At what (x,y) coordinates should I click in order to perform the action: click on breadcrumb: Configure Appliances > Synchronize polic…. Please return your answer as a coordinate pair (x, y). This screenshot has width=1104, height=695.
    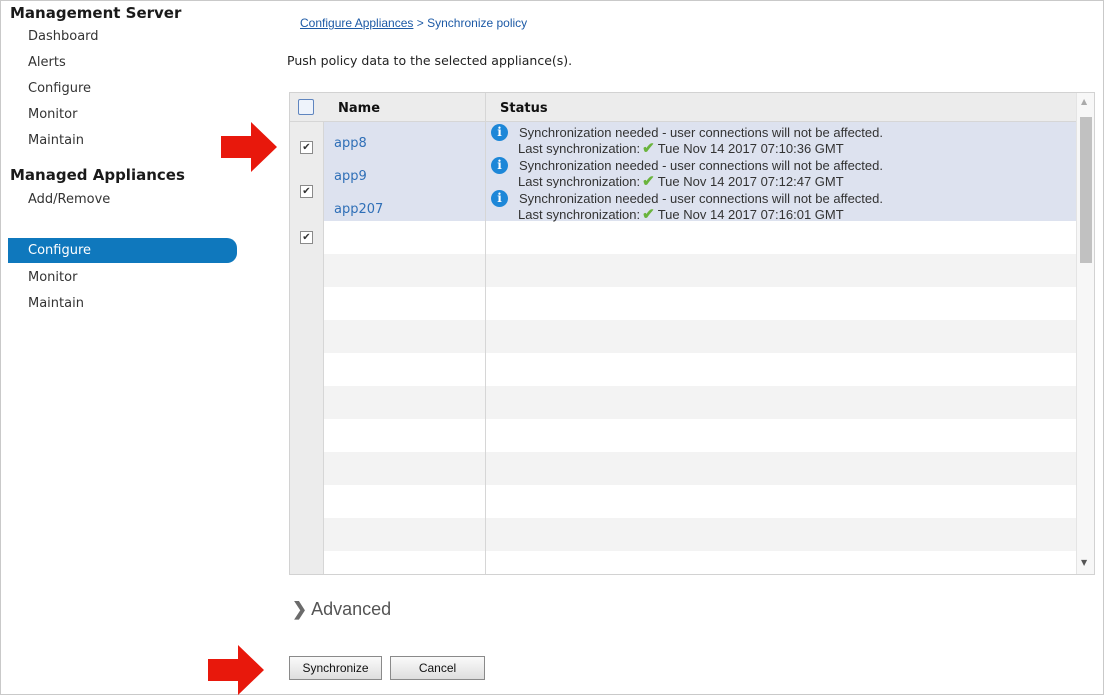
    Looking at the image, I should click on (413, 23).